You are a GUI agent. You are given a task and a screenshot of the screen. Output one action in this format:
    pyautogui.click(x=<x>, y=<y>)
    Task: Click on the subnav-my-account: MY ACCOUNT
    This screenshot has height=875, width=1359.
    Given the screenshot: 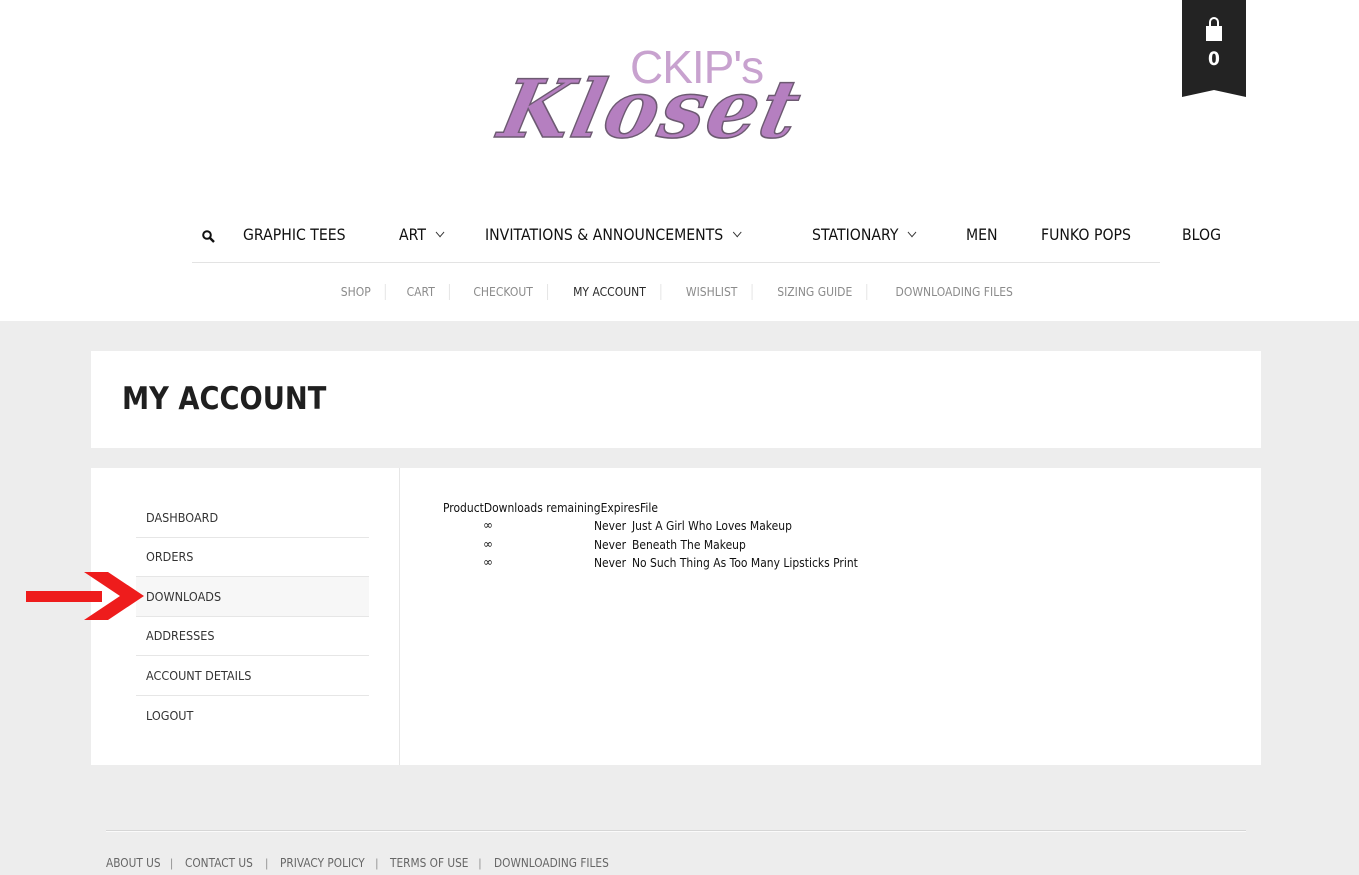 What is the action you would take?
    pyautogui.click(x=610, y=292)
    